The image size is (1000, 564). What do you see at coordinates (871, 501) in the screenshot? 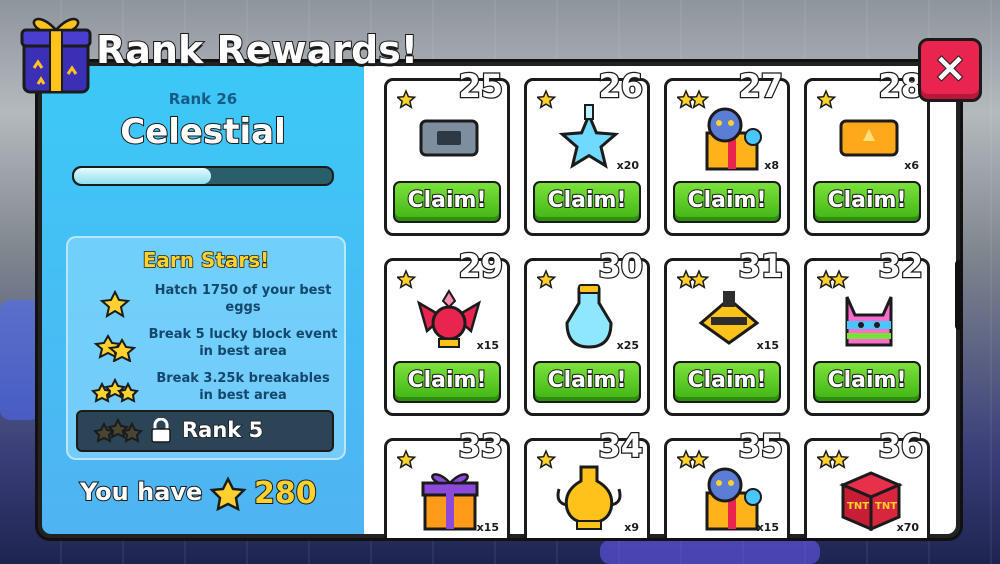
I see `tnt-crate-icon: TNT TNT` at bounding box center [871, 501].